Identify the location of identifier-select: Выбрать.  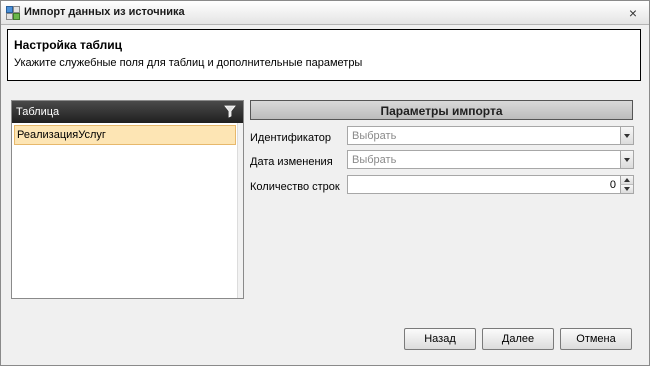
(490, 135).